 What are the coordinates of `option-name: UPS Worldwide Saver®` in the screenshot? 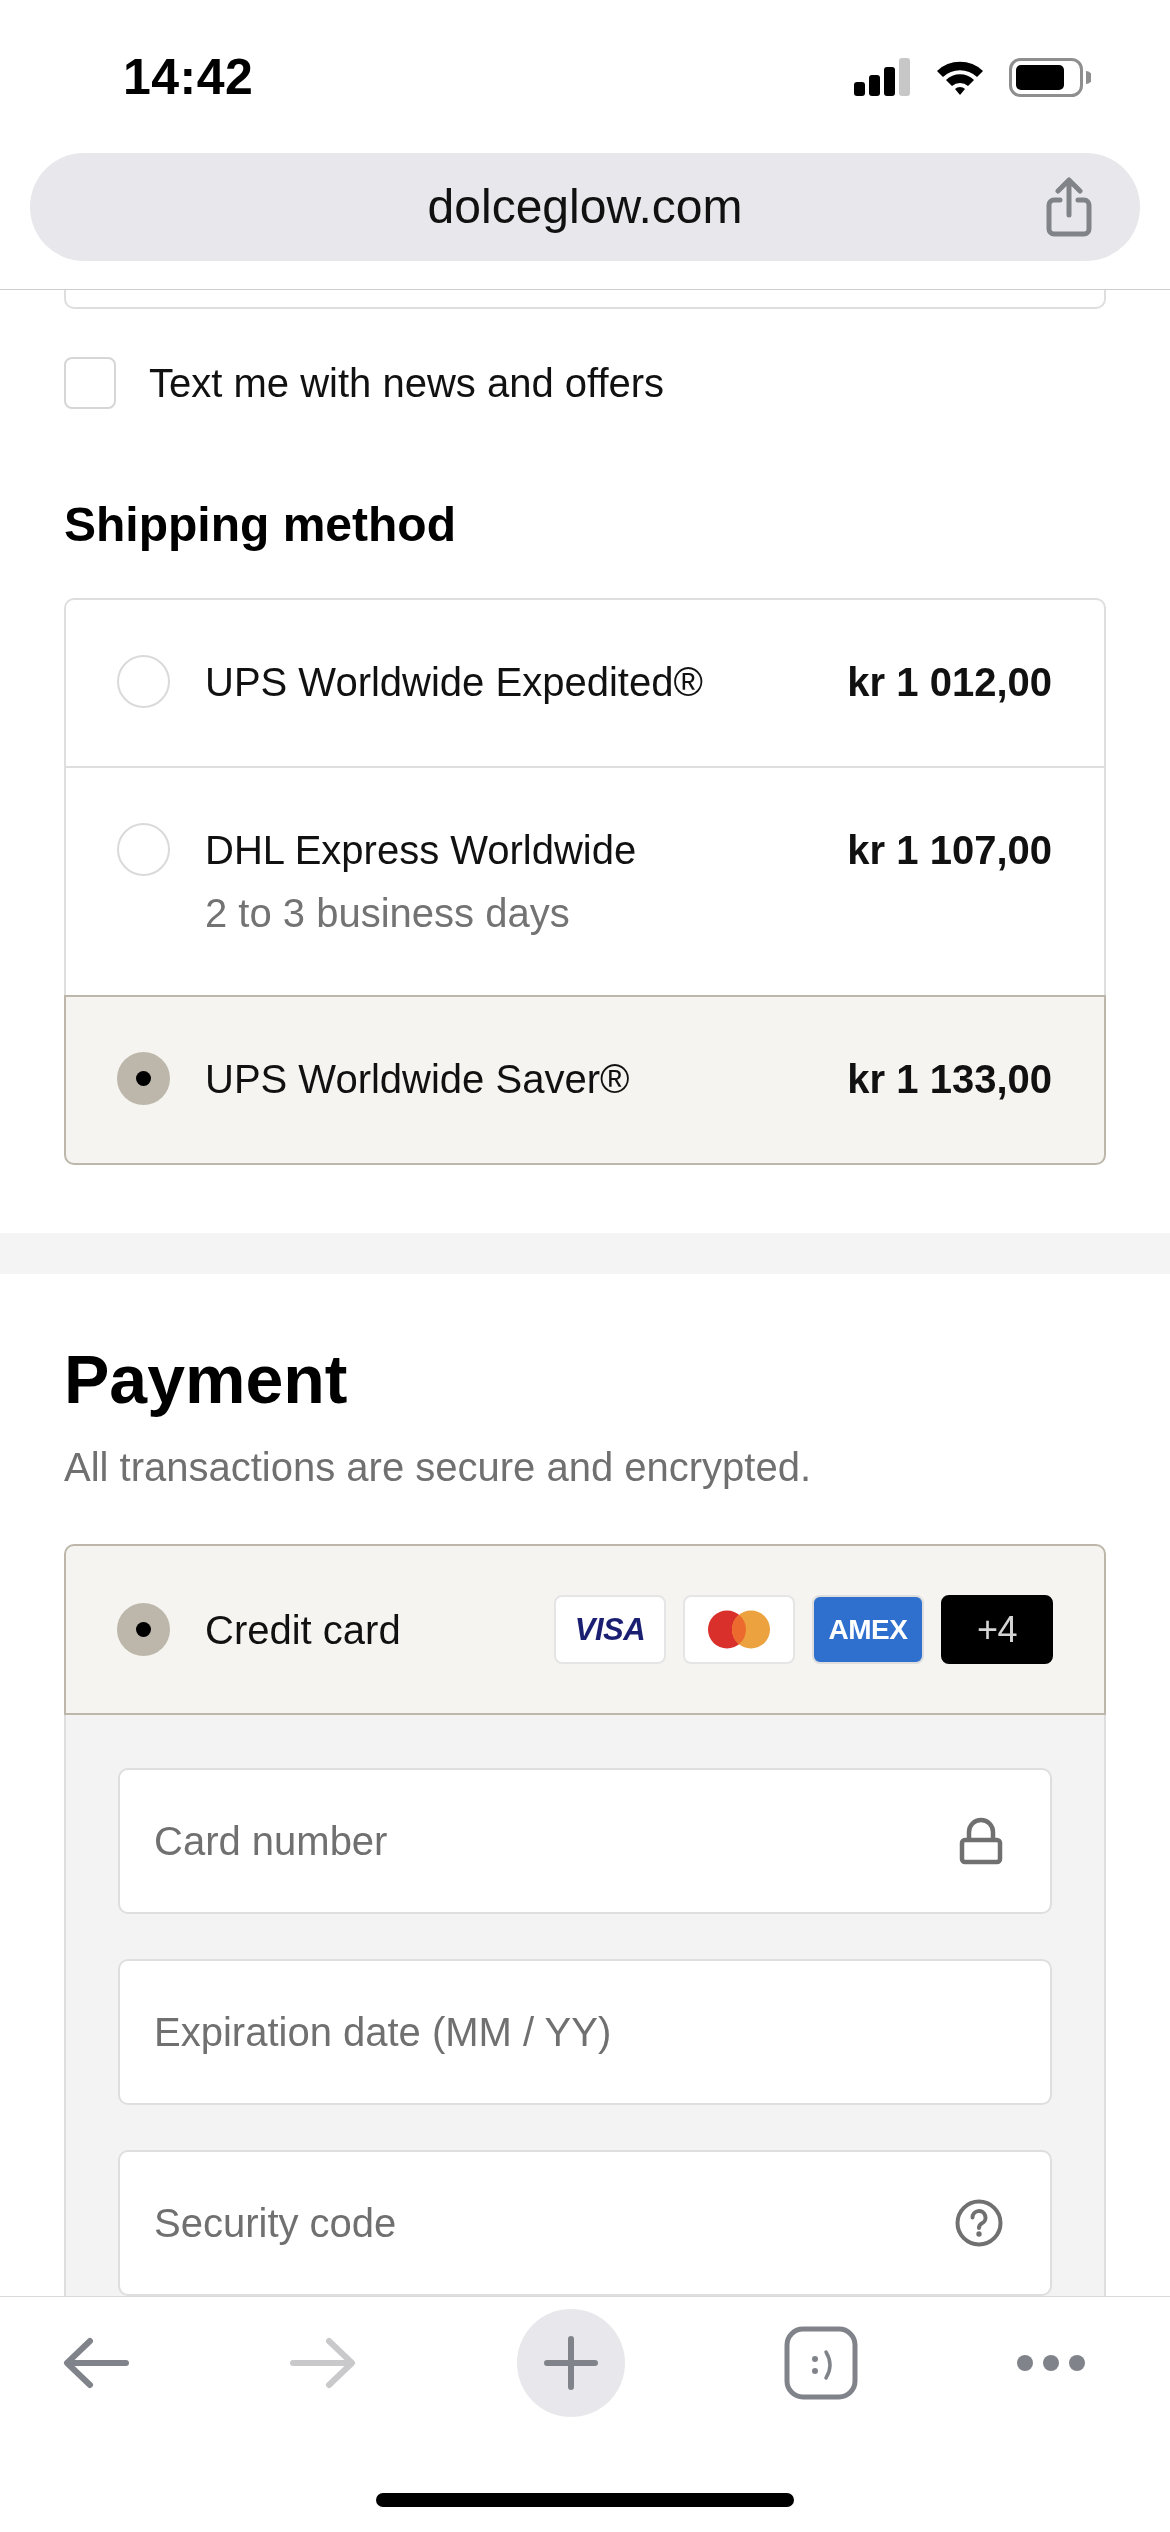 It's located at (418, 1079).